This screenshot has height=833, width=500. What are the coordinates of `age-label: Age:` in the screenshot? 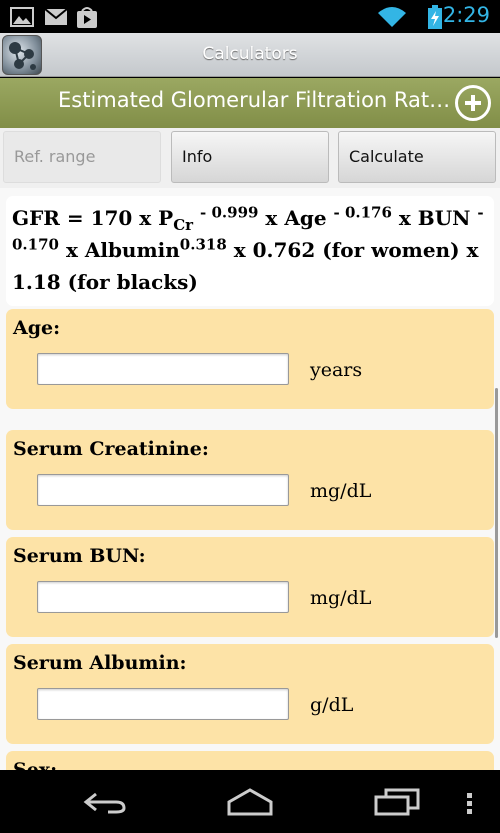 It's located at (37, 328).